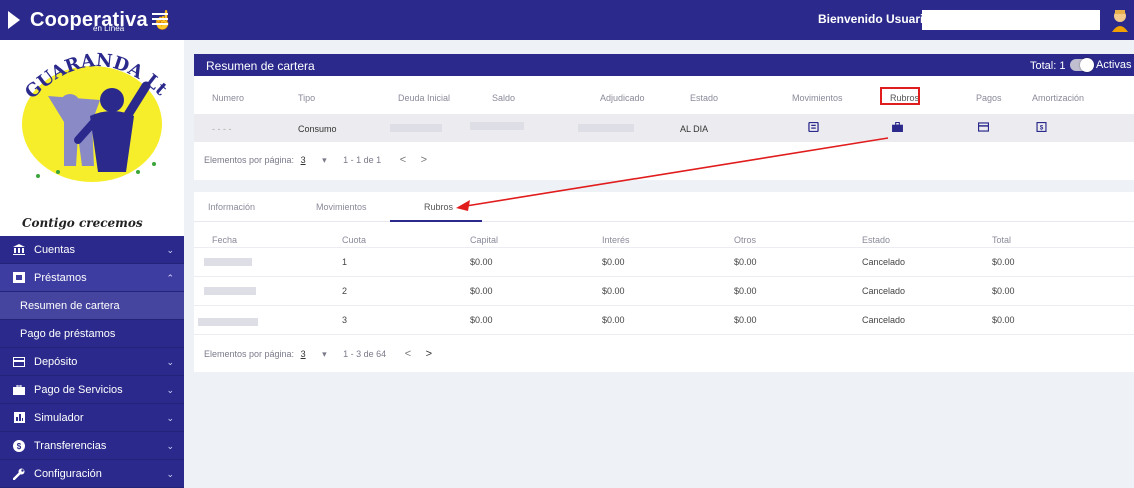 Image resolution: width=1134 pixels, height=488 pixels. Describe the element at coordinates (664, 65) in the screenshot. I see `portfolio-header: Resumen de cartera Total: 1 Activas` at that location.